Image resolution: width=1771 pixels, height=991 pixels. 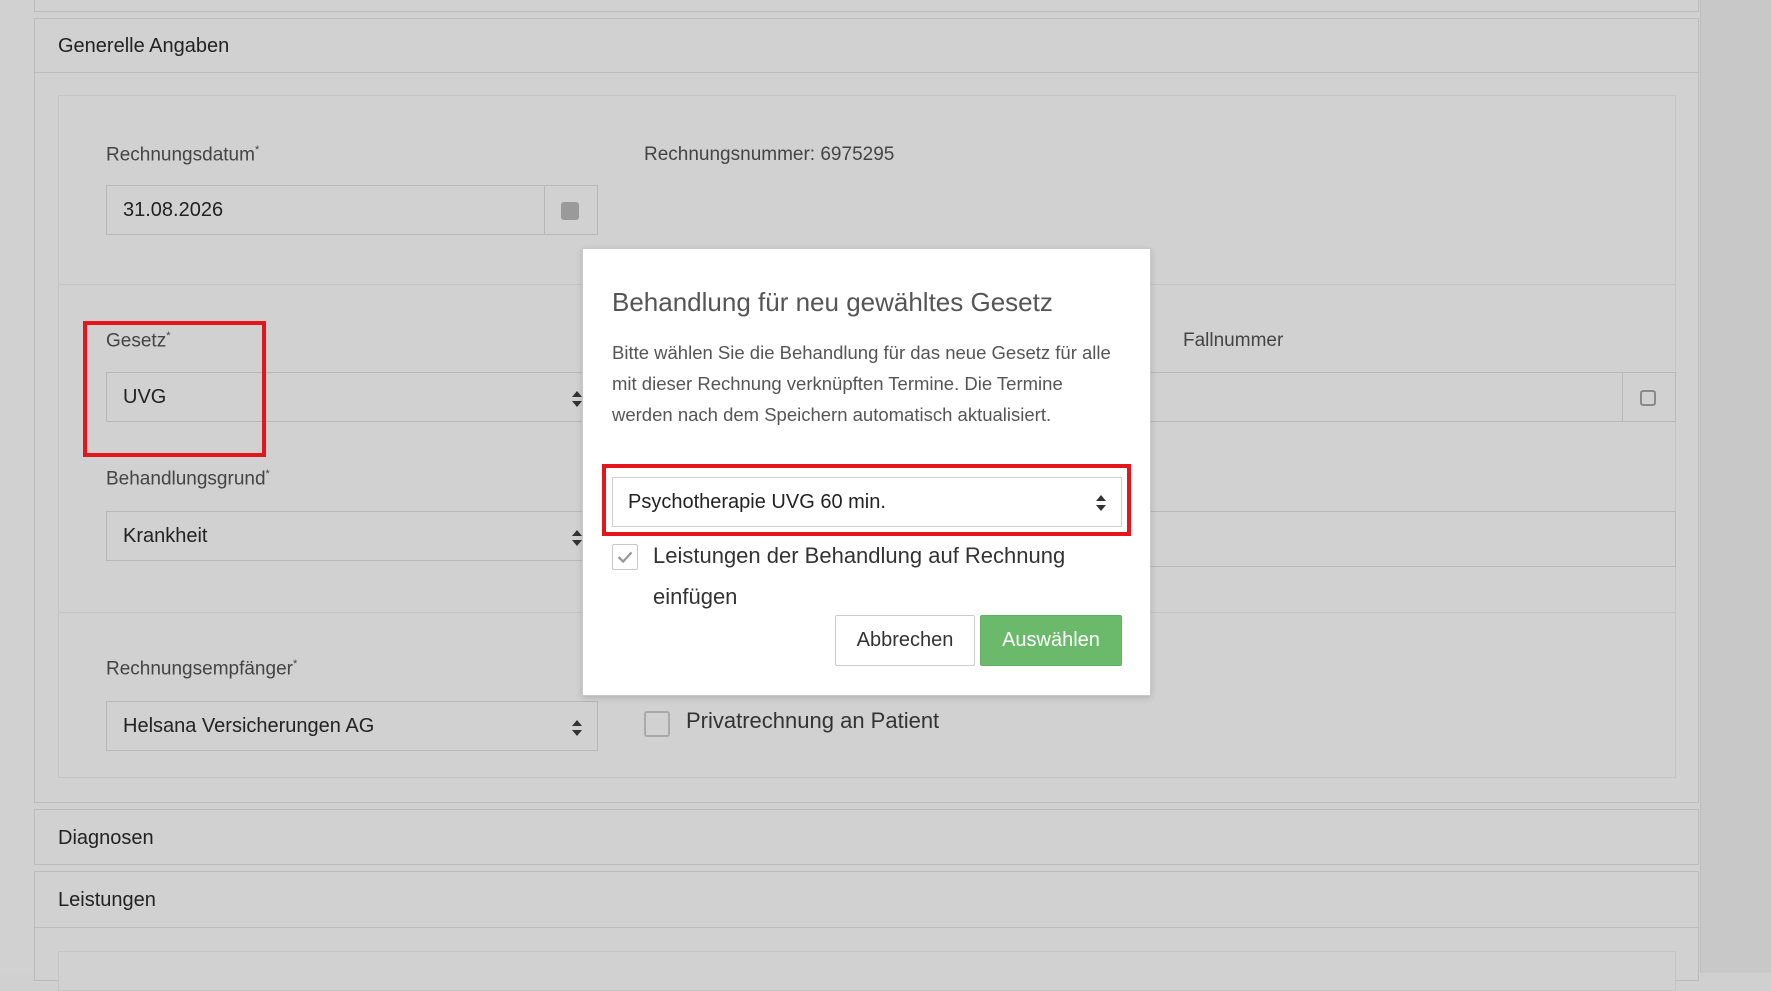 I want to click on confirm-button: Auswählen, so click(x=1051, y=640).